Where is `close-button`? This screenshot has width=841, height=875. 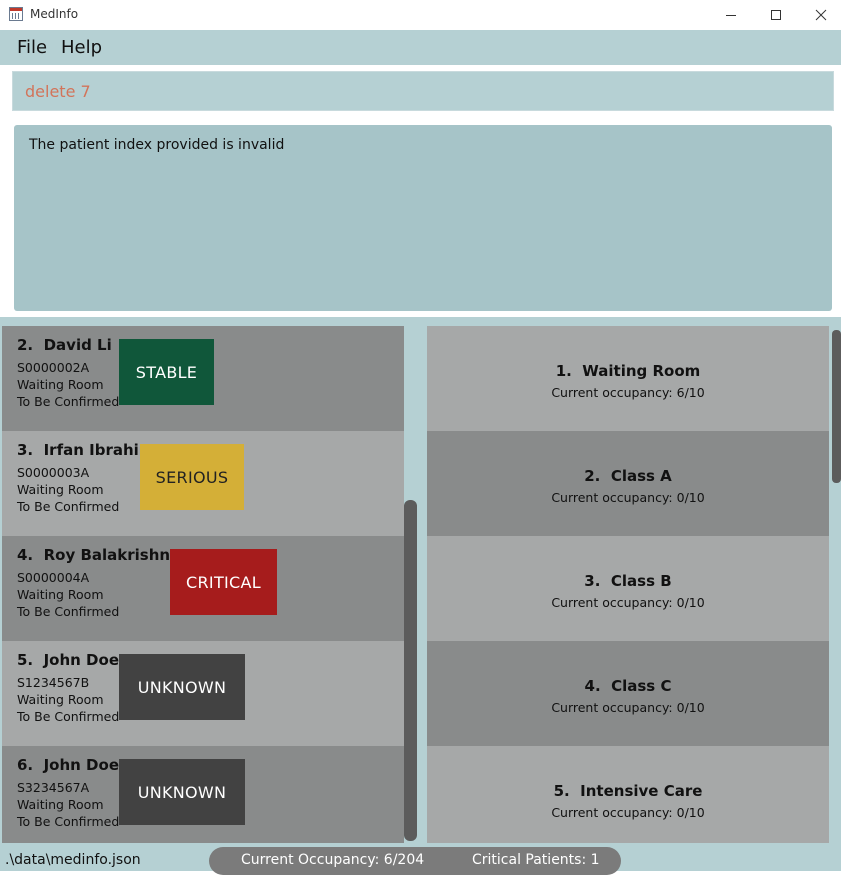
close-button is located at coordinates (819, 15).